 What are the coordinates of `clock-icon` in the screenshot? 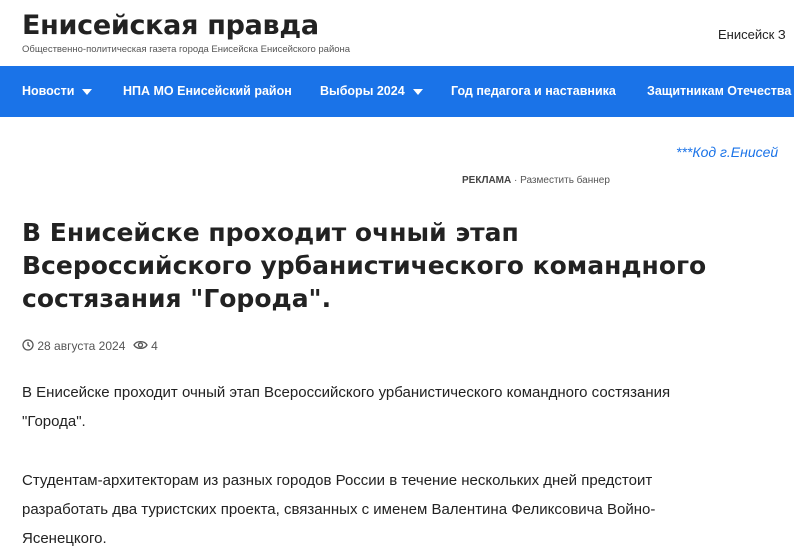 It's located at (28, 345).